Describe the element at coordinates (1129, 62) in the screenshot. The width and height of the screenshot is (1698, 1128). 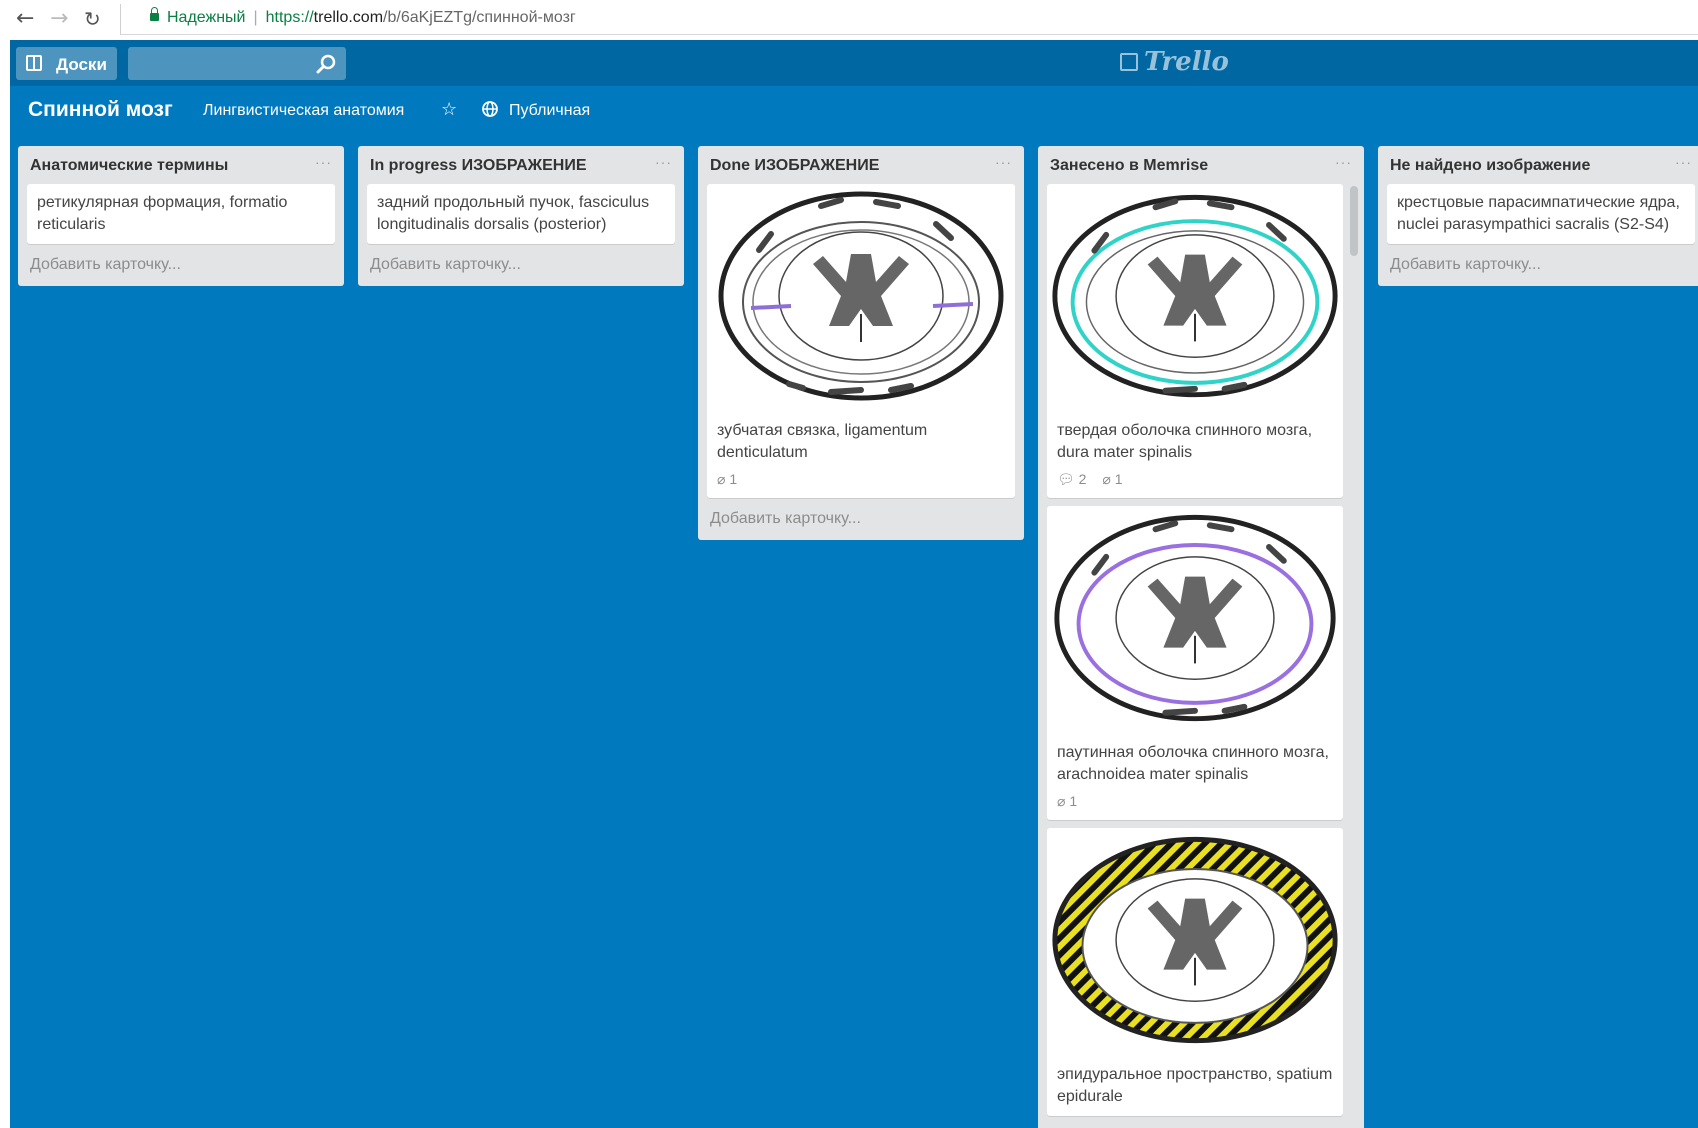
I see `trello-logo-icon` at that location.